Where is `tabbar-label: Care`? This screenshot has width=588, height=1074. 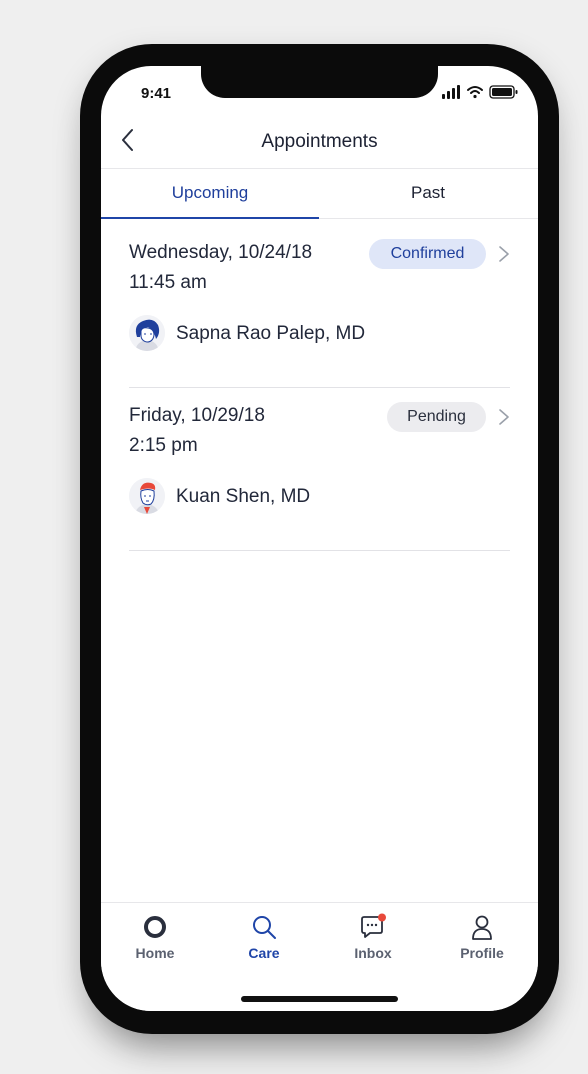 tabbar-label: Care is located at coordinates (264, 953).